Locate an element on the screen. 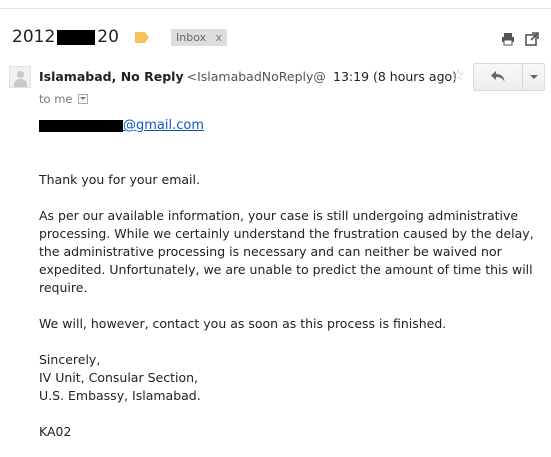 The height and width of the screenshot is (457, 551). remove-label-icon: x is located at coordinates (218, 37).